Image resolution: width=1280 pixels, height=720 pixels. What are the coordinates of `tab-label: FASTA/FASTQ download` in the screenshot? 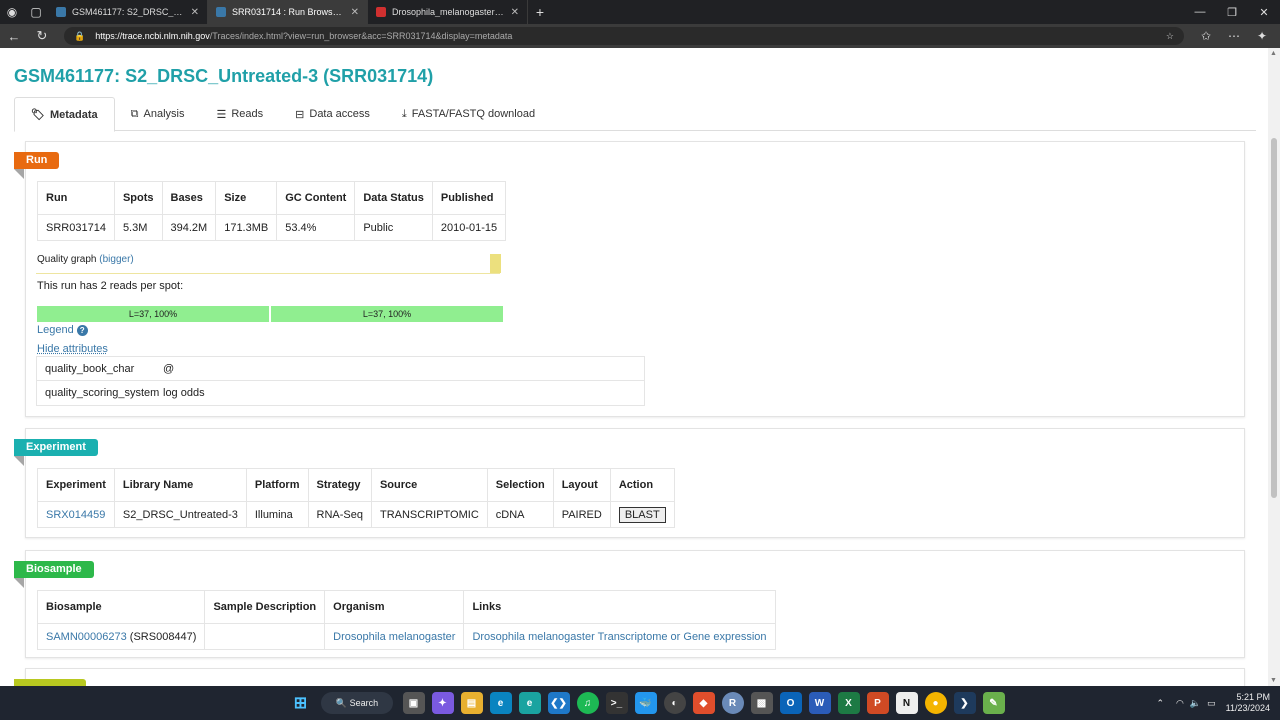 It's located at (473, 114).